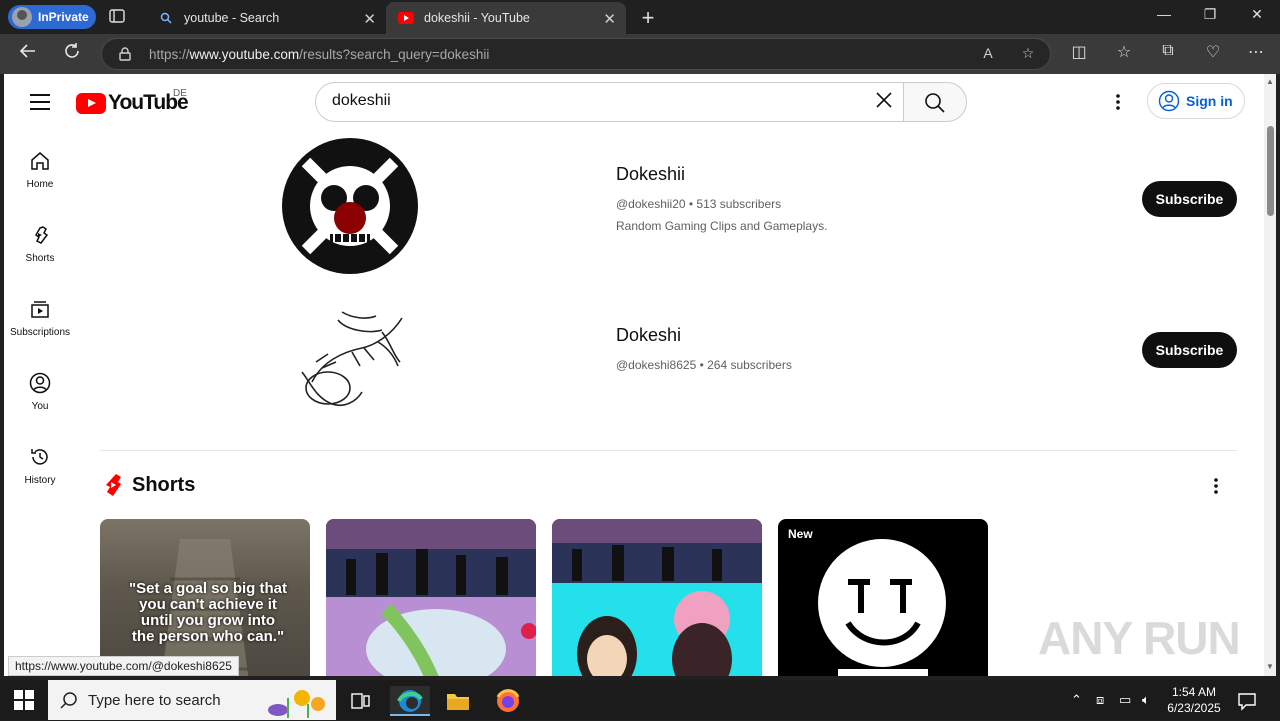  Describe the element at coordinates (22, 17) in the screenshot. I see `profile-avatar` at that location.